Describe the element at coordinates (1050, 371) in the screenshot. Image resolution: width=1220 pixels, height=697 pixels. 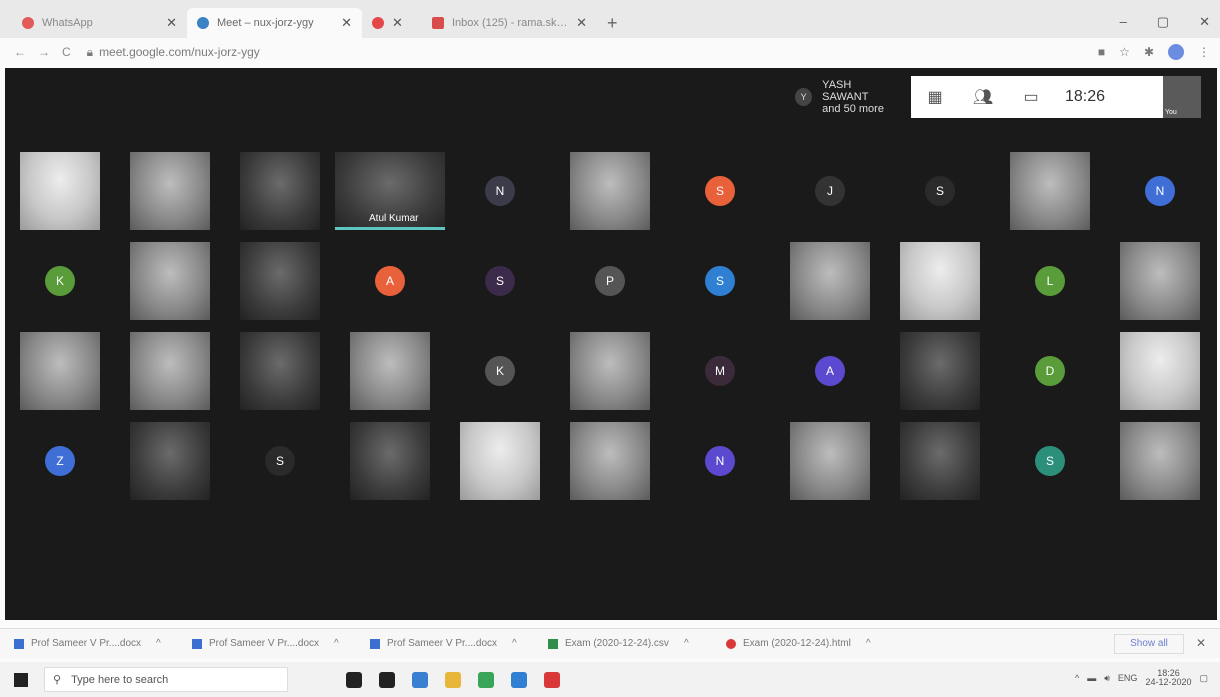
I see `participant-avatar-tile: D` at that location.